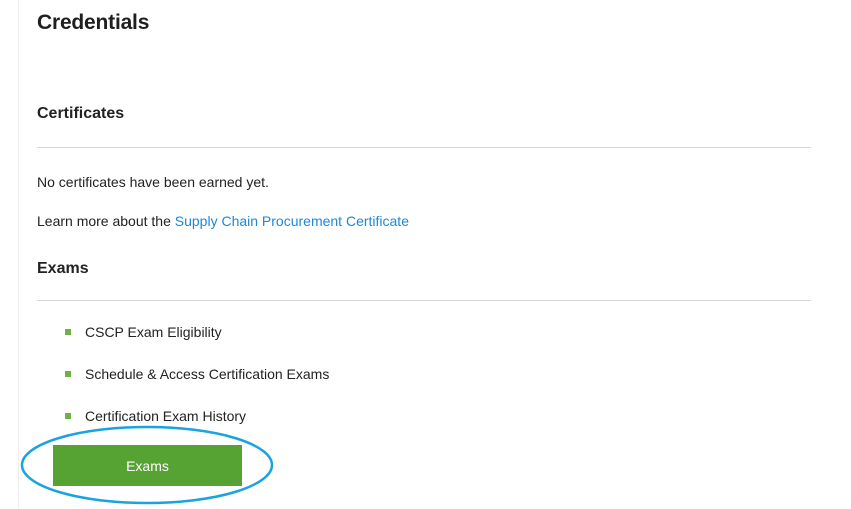  What do you see at coordinates (153, 332) in the screenshot?
I see `exam-link-label: CSCP Exam Eligibility` at bounding box center [153, 332].